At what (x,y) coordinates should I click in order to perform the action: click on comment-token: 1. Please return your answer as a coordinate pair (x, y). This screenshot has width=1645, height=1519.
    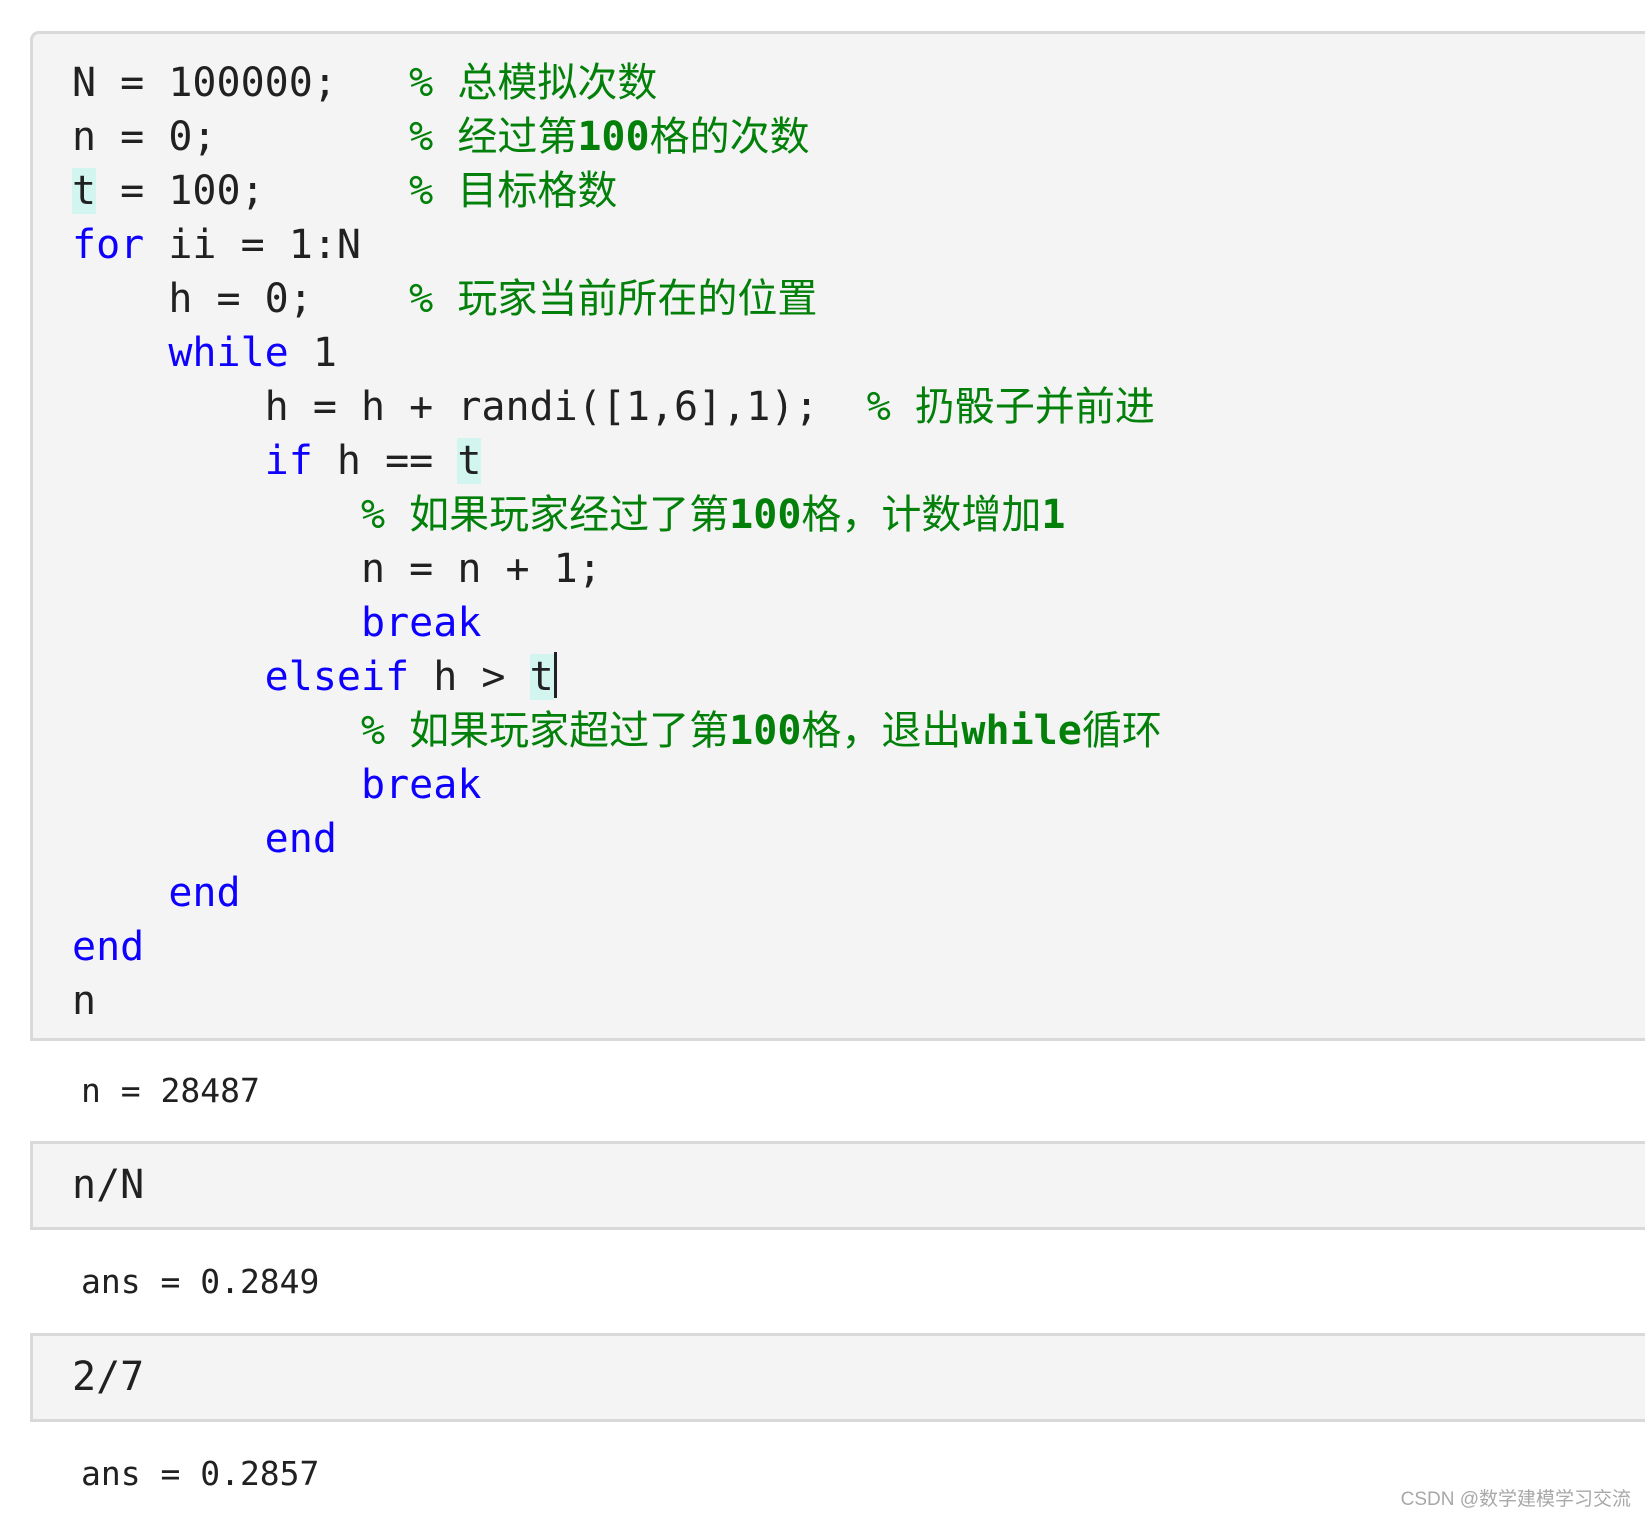
    Looking at the image, I should click on (1053, 515).